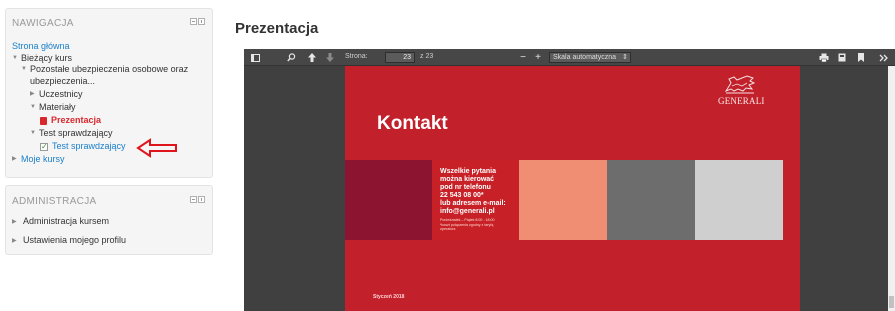 The image size is (895, 311). I want to click on admin-item-label: Ustawienia mojego profilu, so click(75, 240).